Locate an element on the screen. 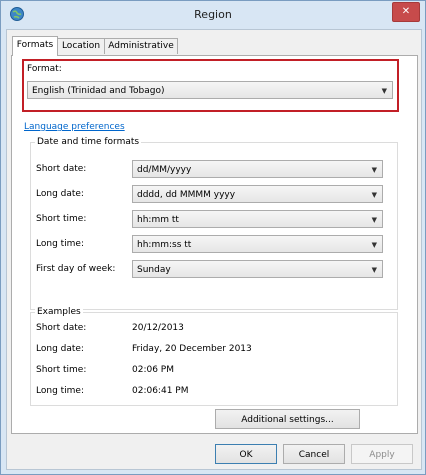 This screenshot has height=475, width=426. example-long-date-value: Friday, 20 December 2013 is located at coordinates (192, 349).